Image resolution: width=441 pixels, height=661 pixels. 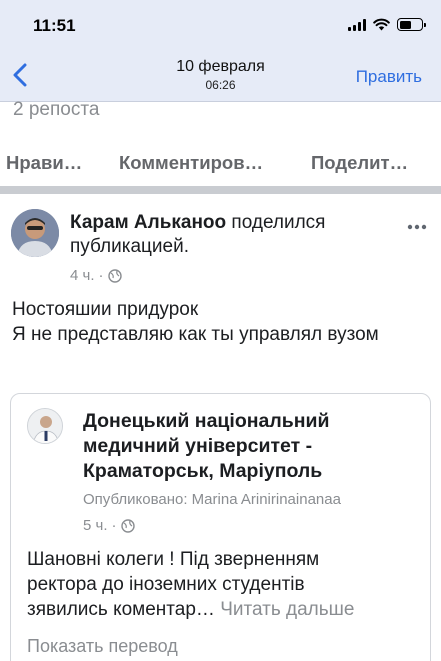 I want to click on post-text-line: Ностояшии придурок, so click(x=105, y=309).